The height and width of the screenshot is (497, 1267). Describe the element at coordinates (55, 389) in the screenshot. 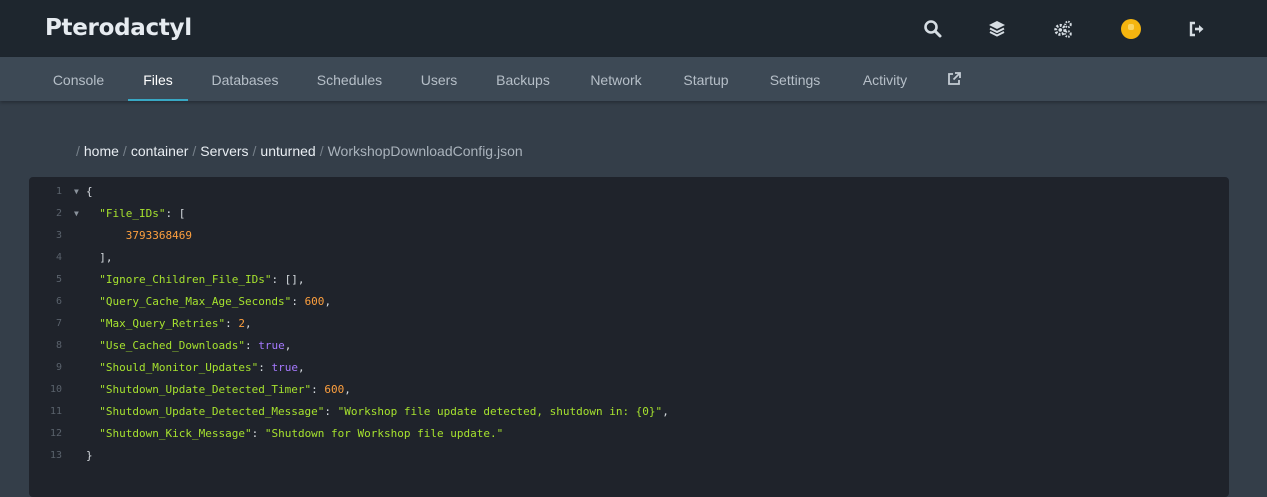

I see `line-number: 10` at that location.